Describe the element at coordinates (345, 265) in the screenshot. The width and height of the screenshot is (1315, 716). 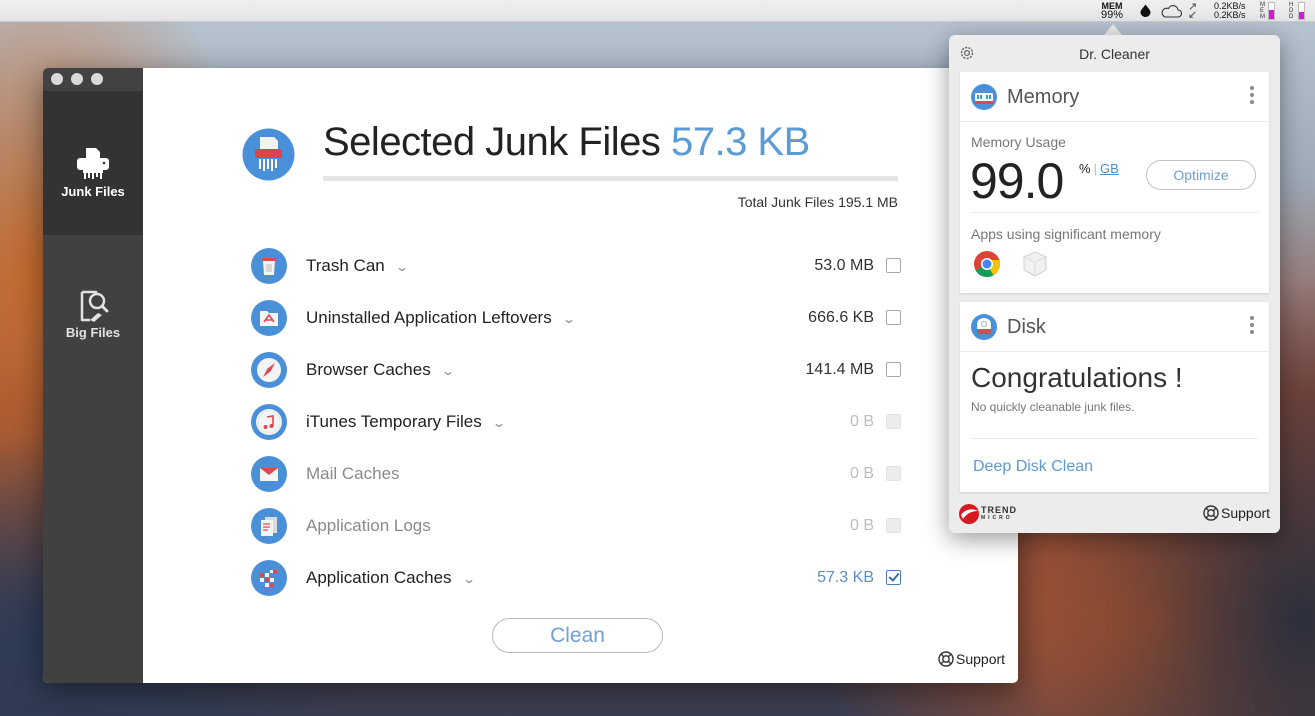
I see `row-label-text: Trash Can` at that location.